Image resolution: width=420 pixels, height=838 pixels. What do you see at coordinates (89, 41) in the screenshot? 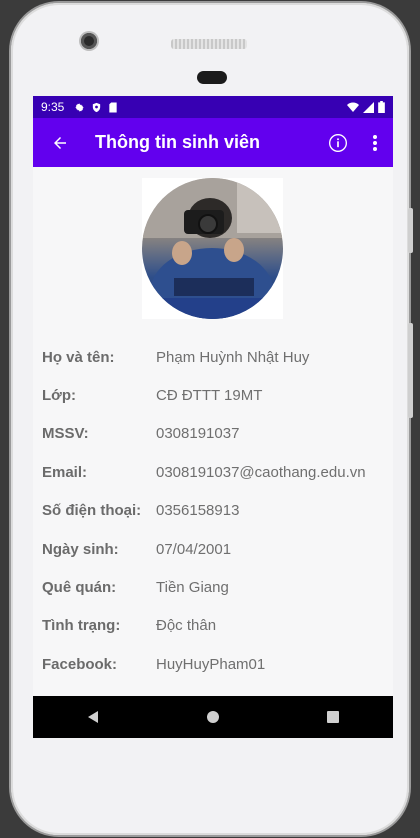
I see `front-camera` at bounding box center [89, 41].